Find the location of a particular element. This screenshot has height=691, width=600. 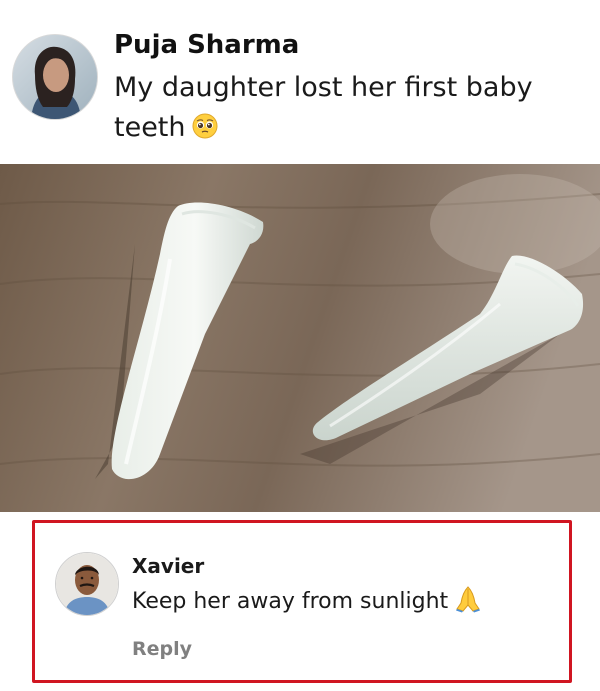

reply-button: Reply is located at coordinates (162, 649).